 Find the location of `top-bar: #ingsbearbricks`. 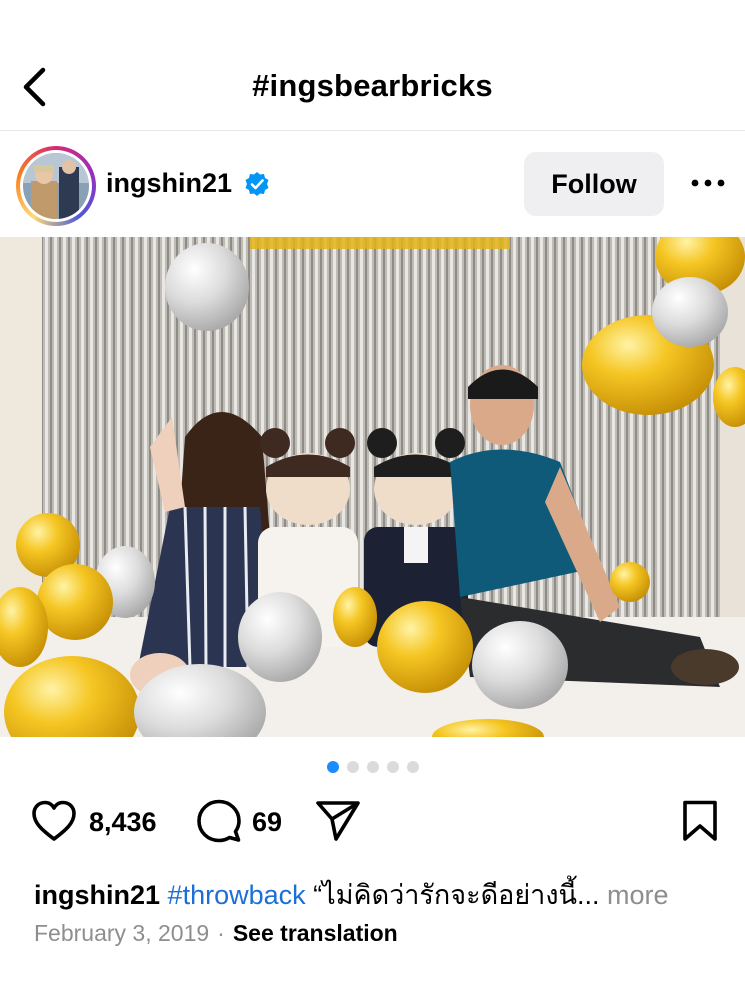

top-bar: #ingsbearbricks is located at coordinates (372, 65).